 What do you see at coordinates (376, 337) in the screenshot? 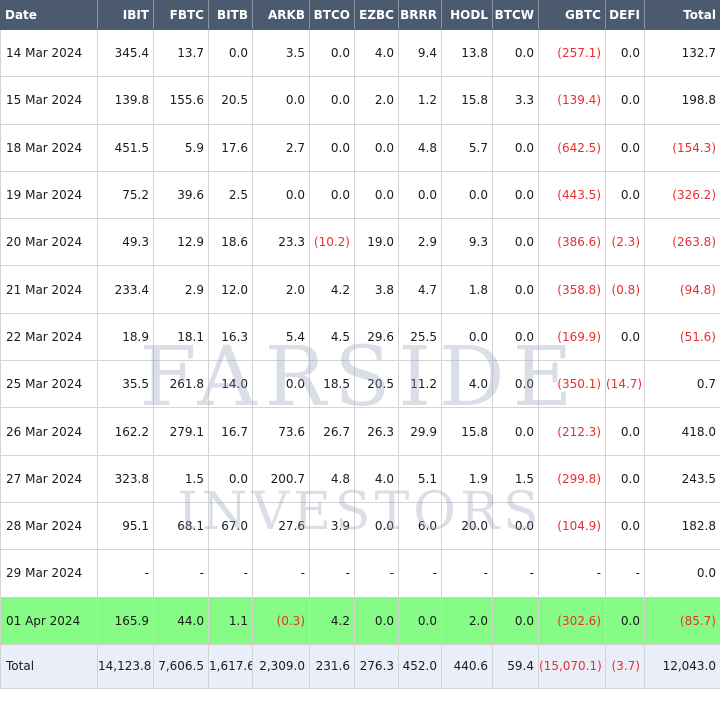
I see `value-cell: 29.6` at bounding box center [376, 337].